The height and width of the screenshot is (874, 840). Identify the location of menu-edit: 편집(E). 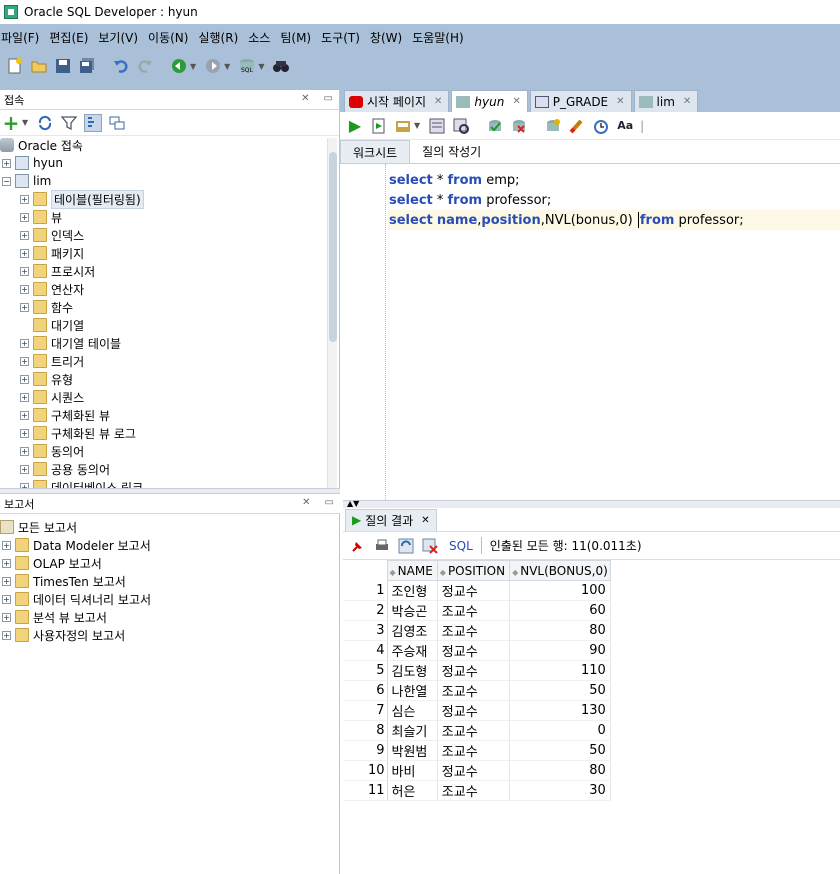
(72, 37).